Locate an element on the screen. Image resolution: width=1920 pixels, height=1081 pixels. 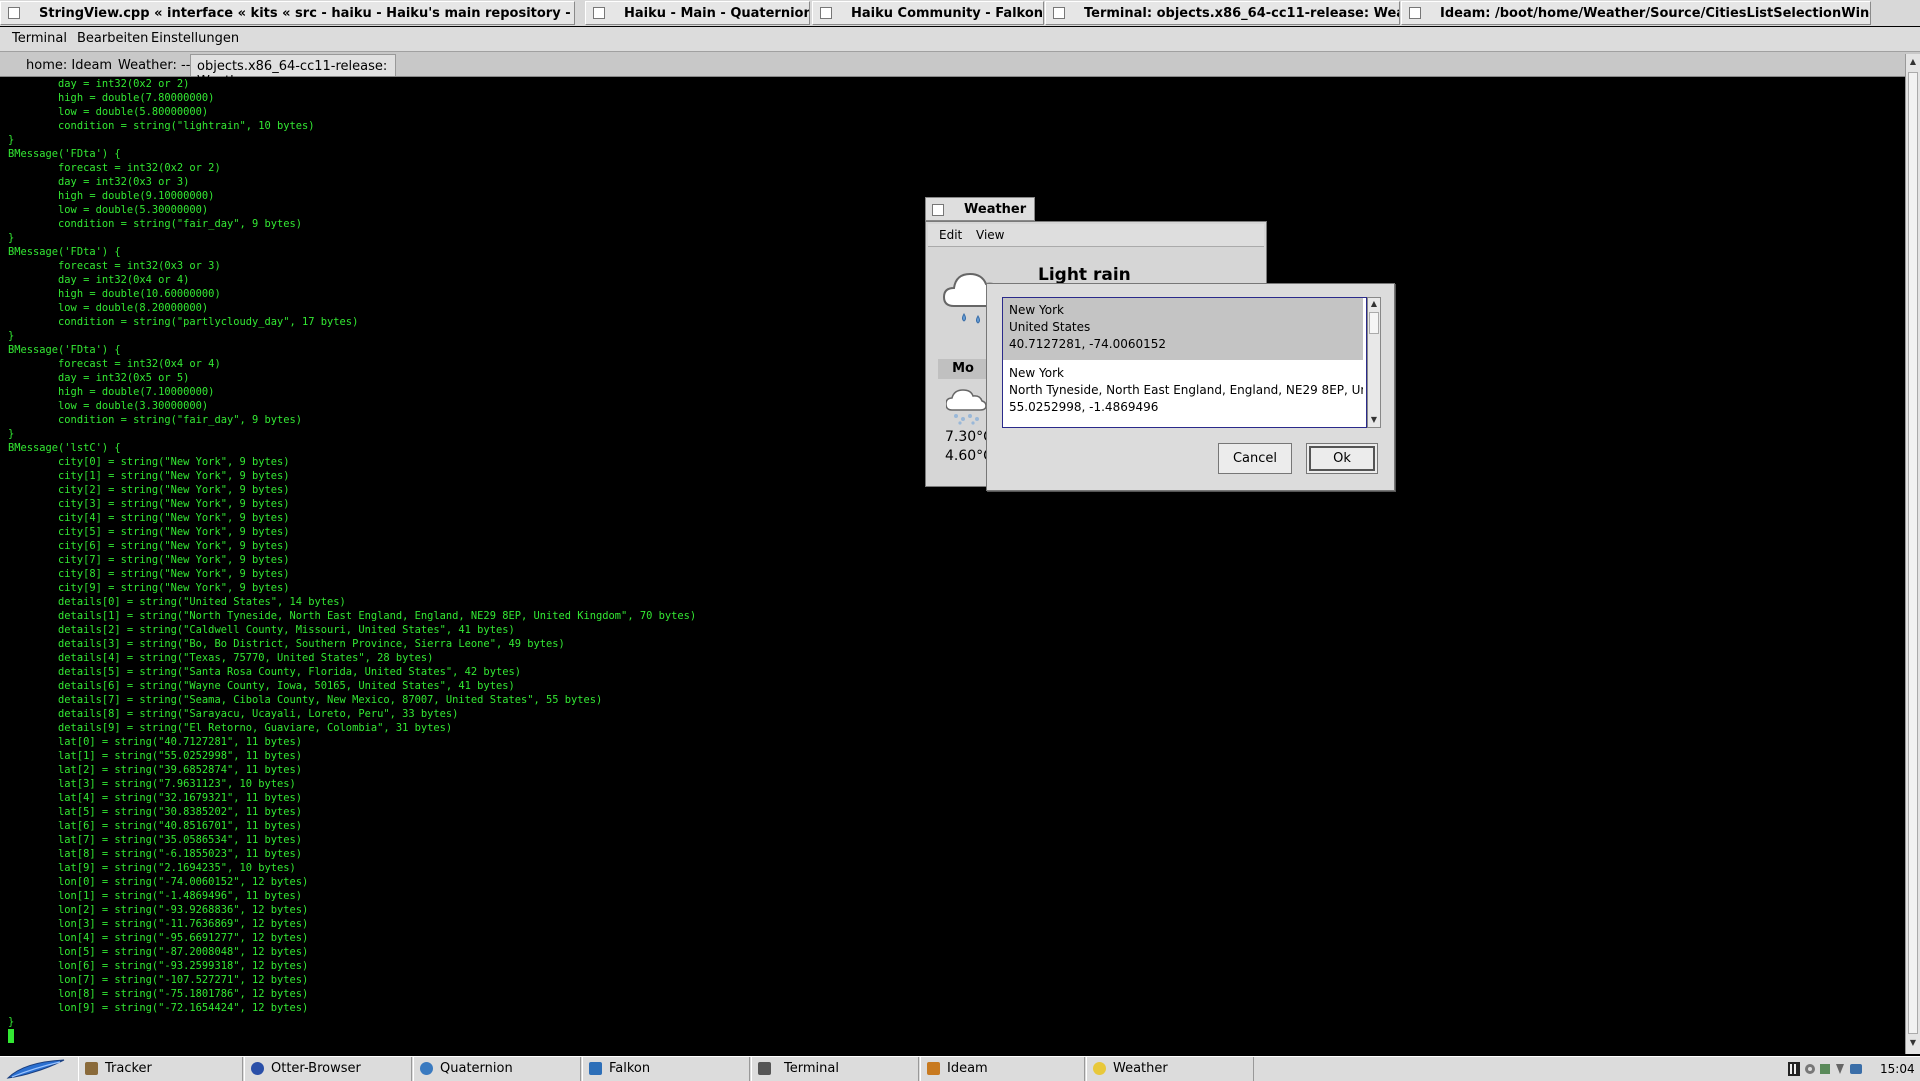
forecast-day-label: Mo is located at coordinates (963, 369).